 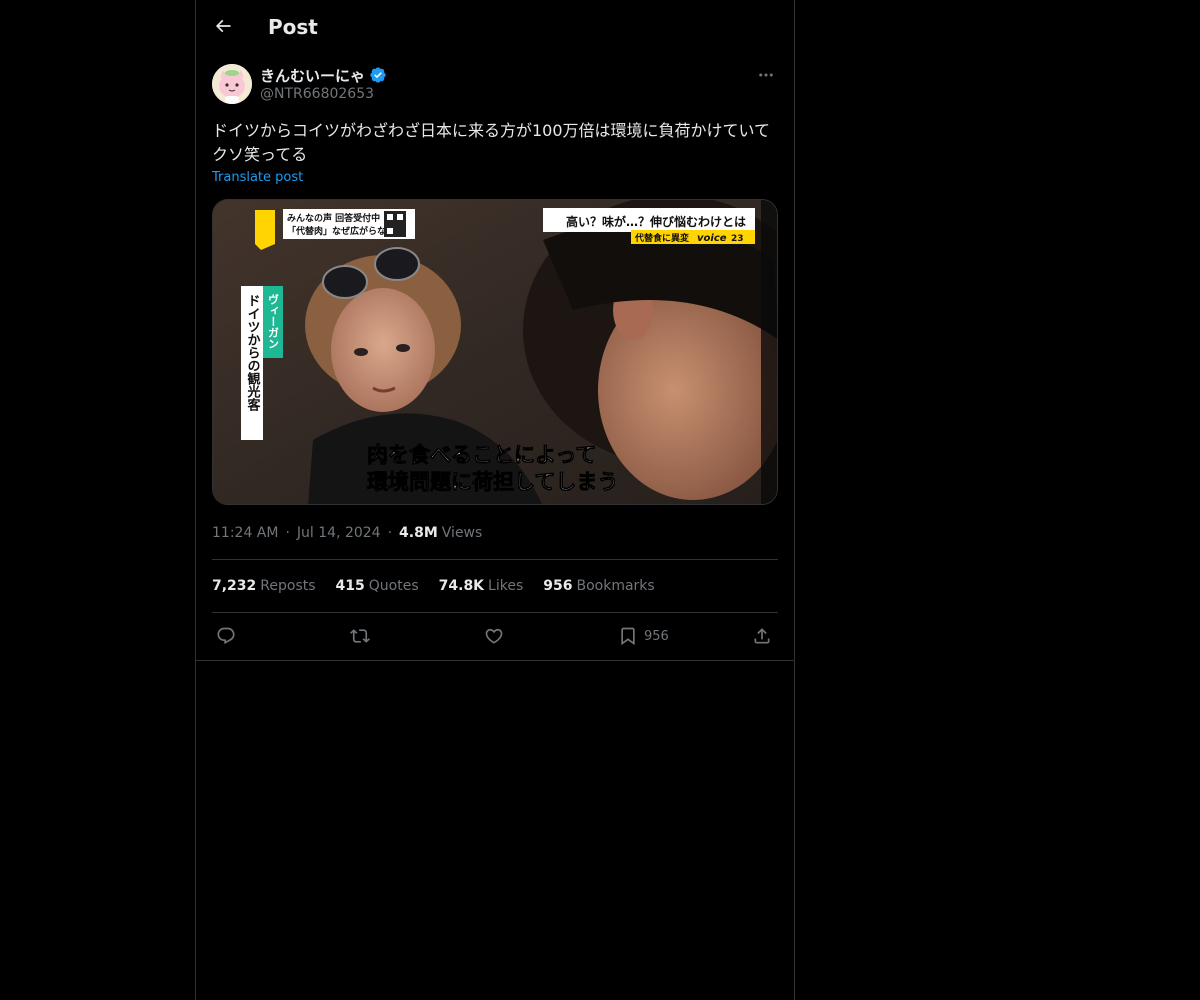 I want to click on views-count: 4.8M, so click(x=418, y=533).